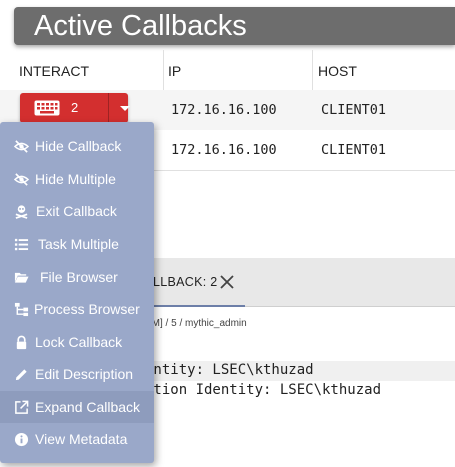 The width and height of the screenshot is (455, 467). I want to click on menu-item-label: Hide Multiple, so click(75, 179).